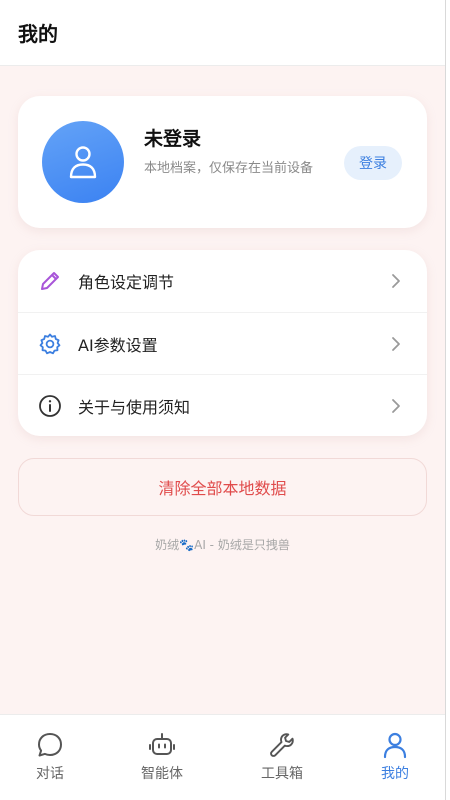 The height and width of the screenshot is (800, 450). I want to click on tab-label: 工具箱, so click(282, 774).